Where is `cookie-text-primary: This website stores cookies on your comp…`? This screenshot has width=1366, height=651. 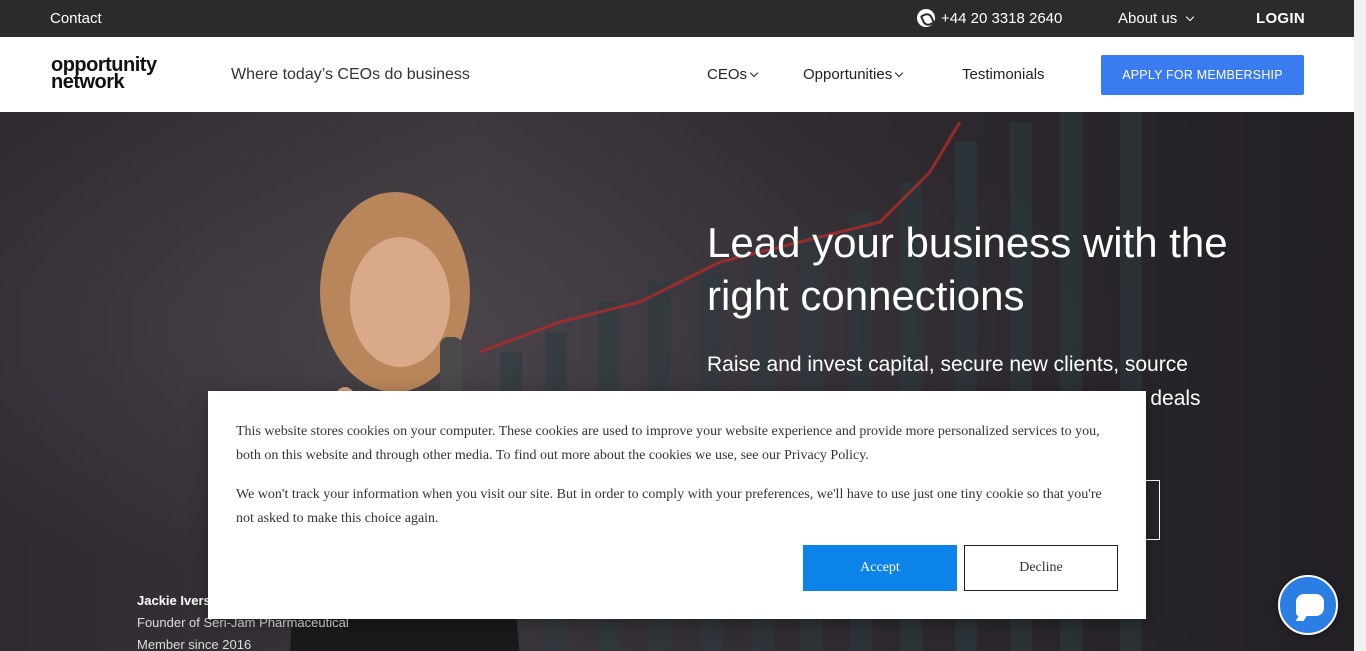 cookie-text-primary: This website stores cookies on your comp… is located at coordinates (668, 443).